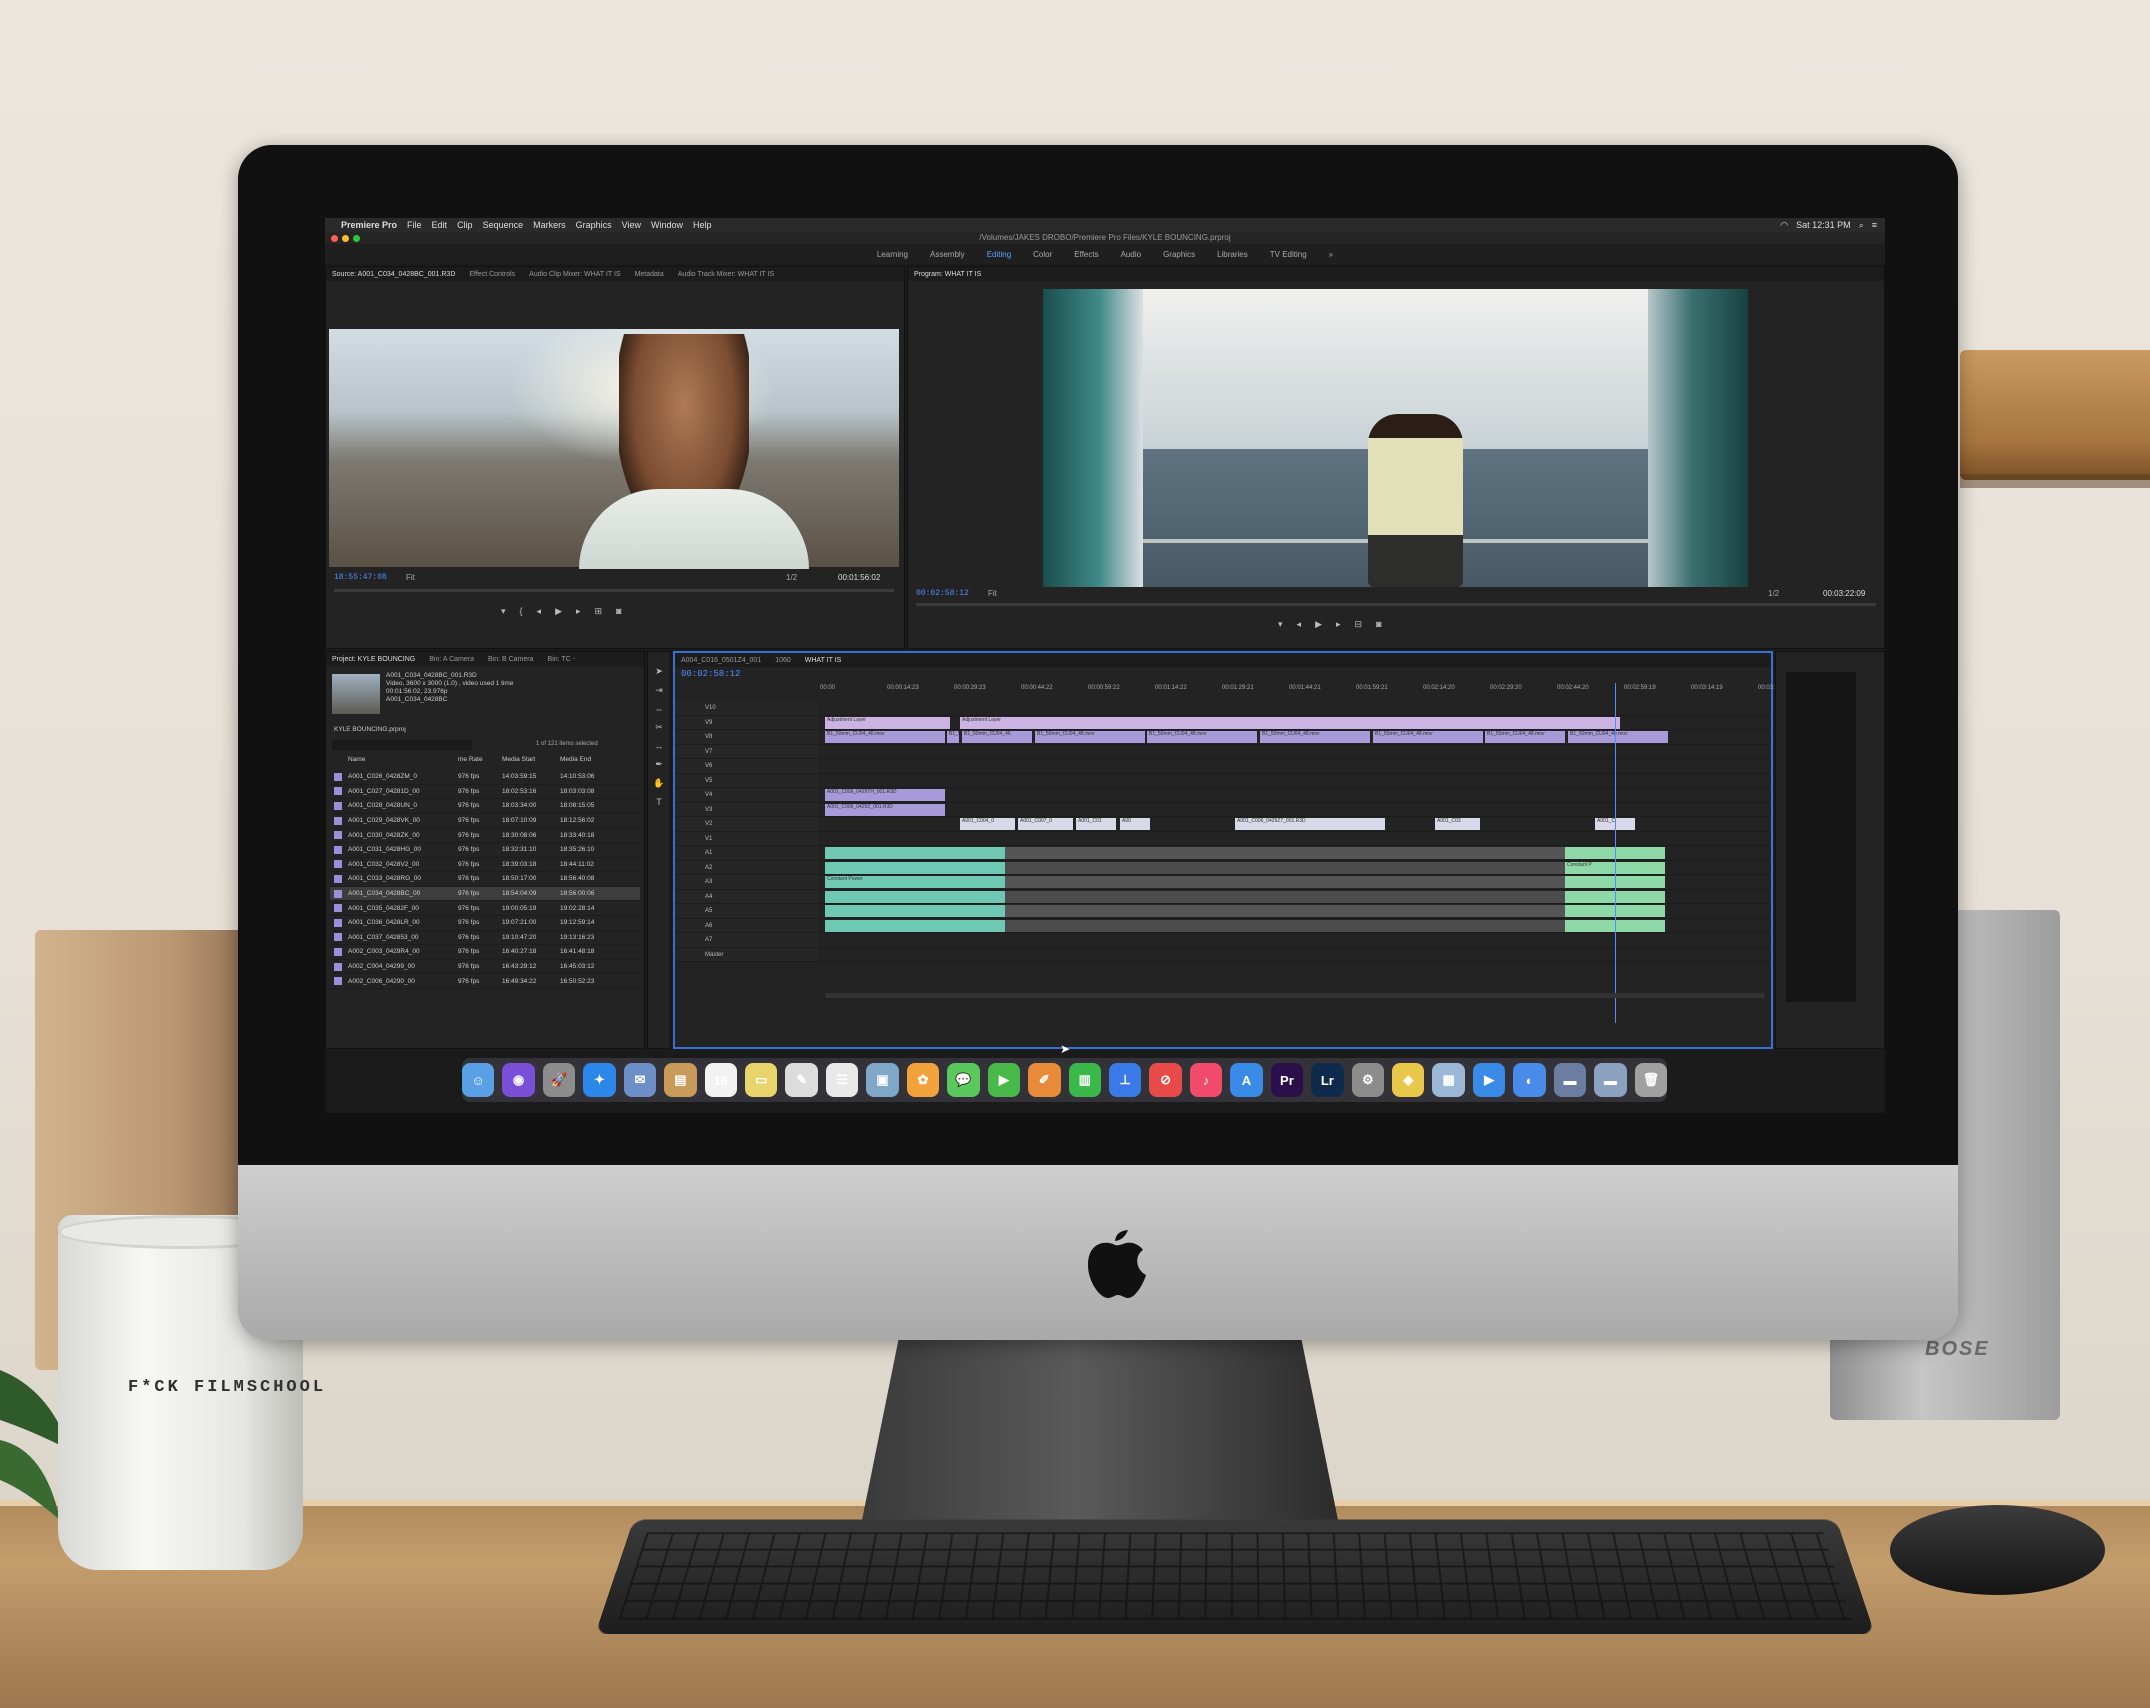  What do you see at coordinates (997, 737) in the screenshot?
I see `video-clip: B1_50mm_CU04_46` at bounding box center [997, 737].